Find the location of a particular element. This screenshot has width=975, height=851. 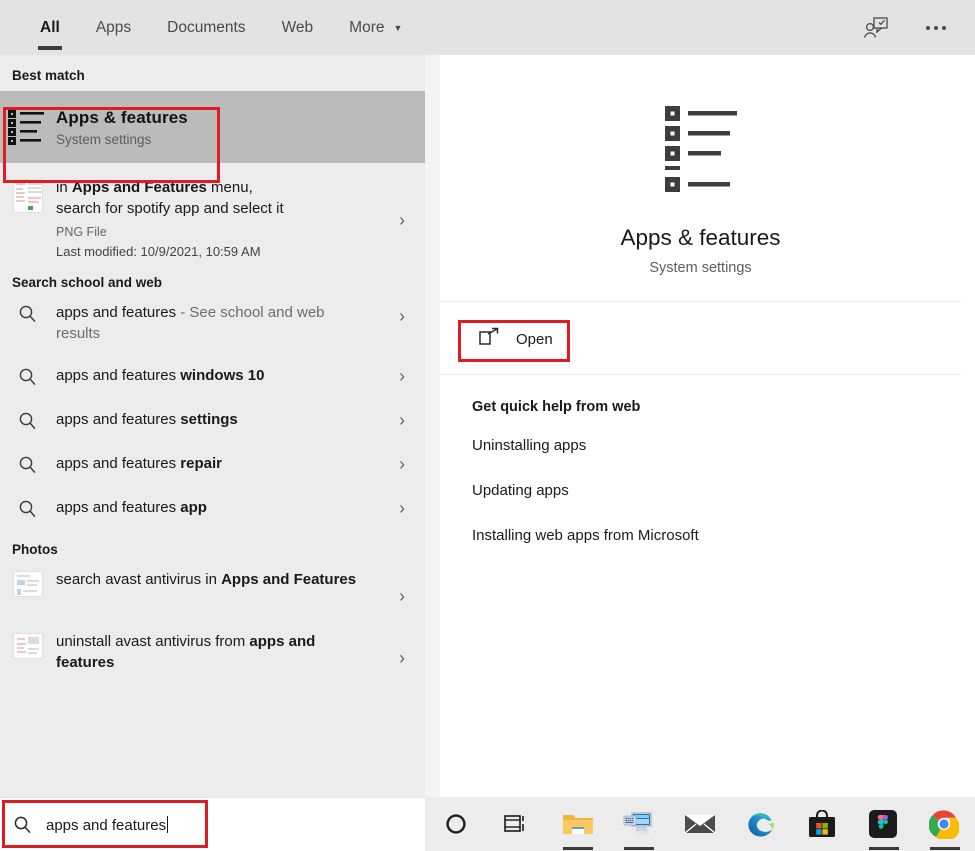

tab-all-label: All is located at coordinates (50, 27).